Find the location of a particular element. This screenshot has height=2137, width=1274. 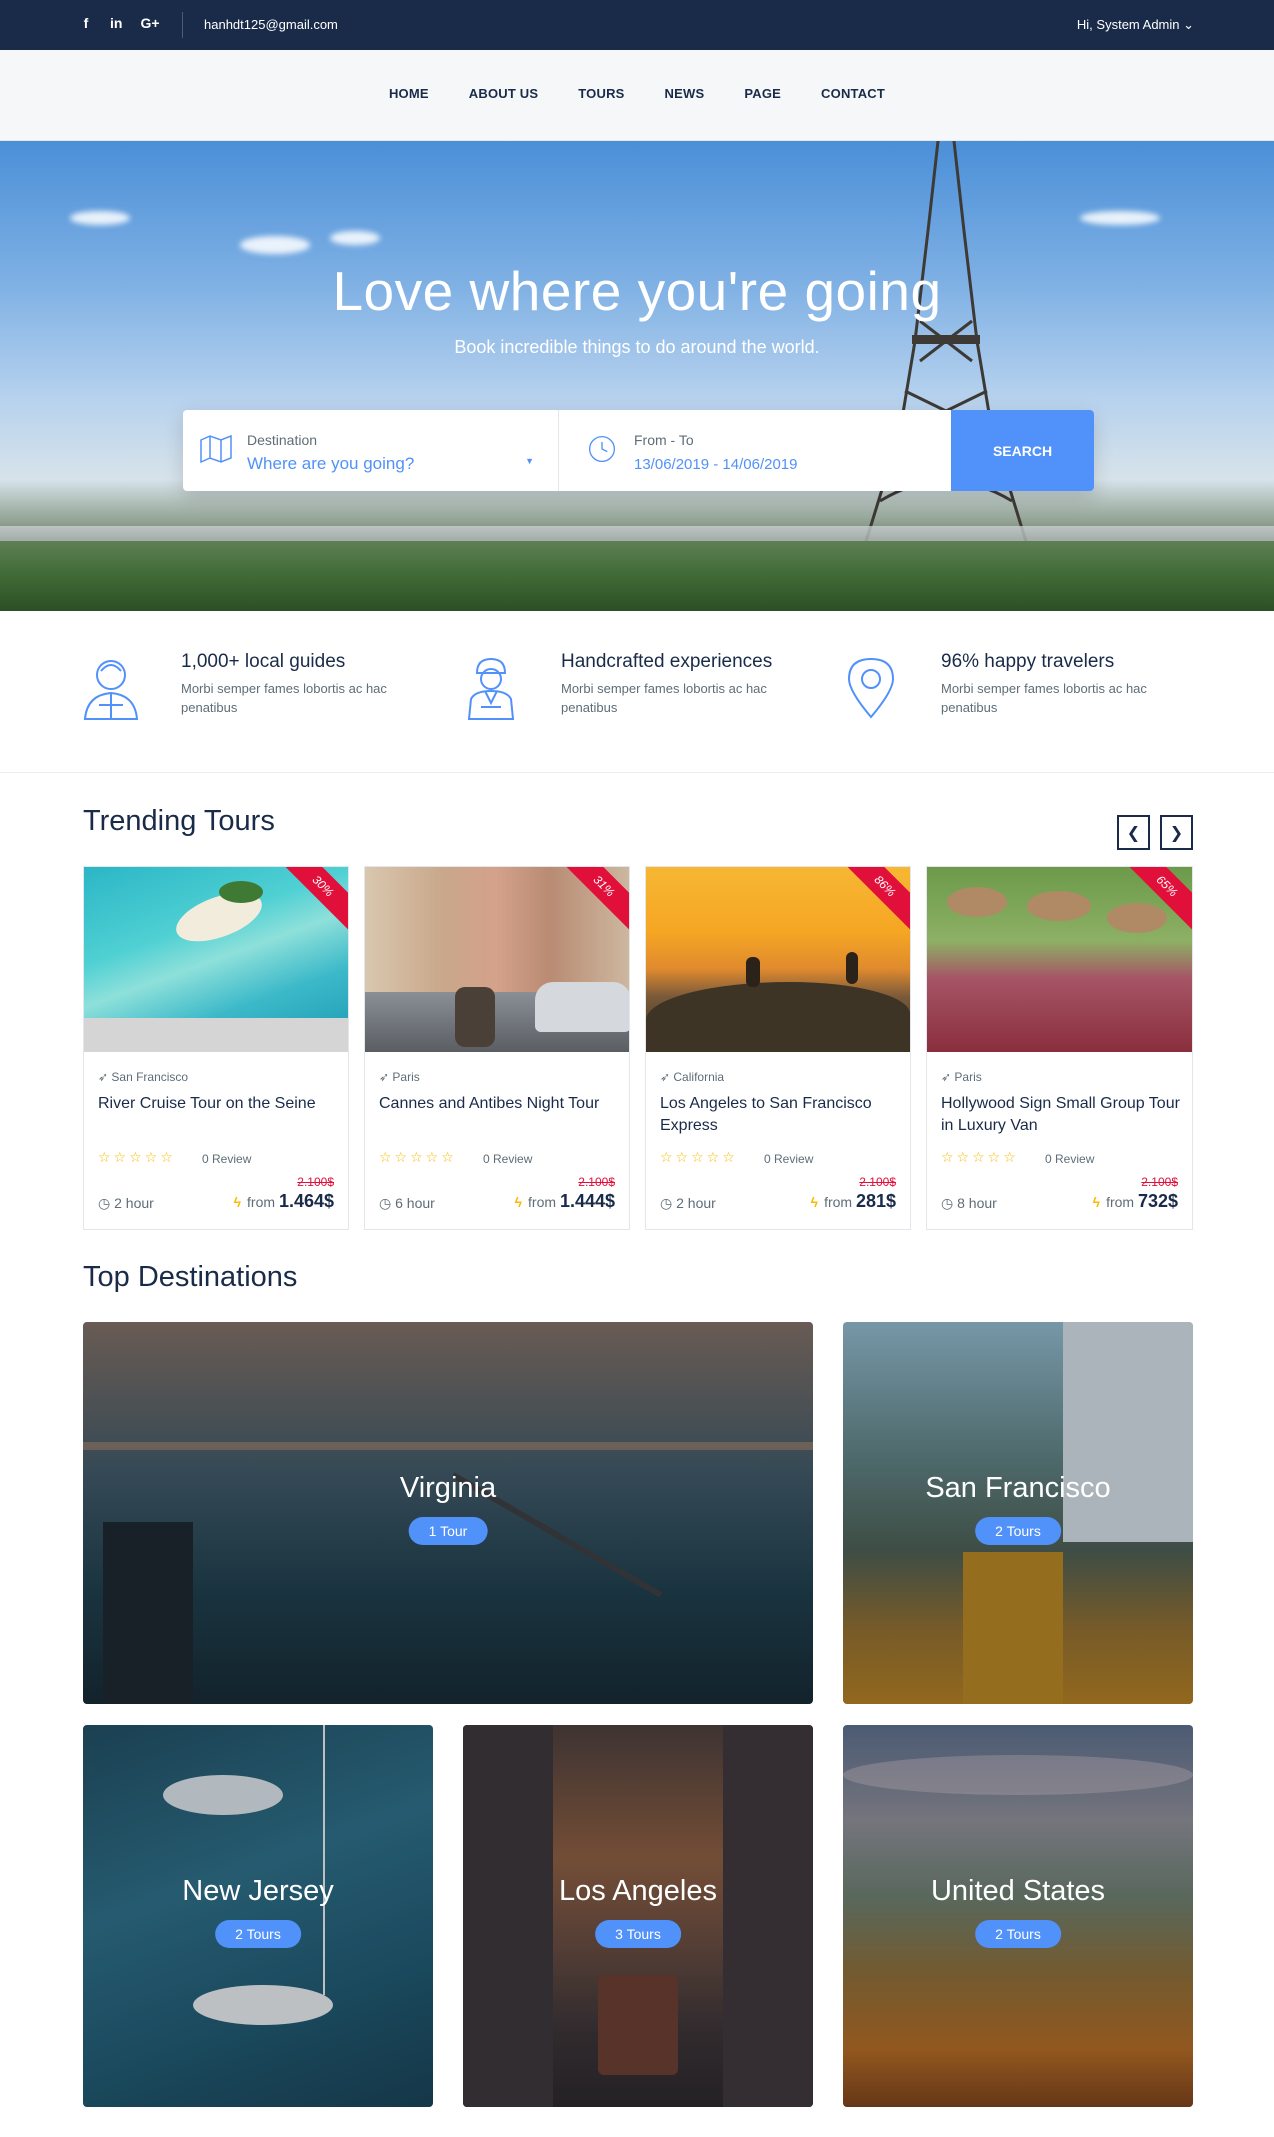

carousel-next-button: ❯ is located at coordinates (1176, 832).